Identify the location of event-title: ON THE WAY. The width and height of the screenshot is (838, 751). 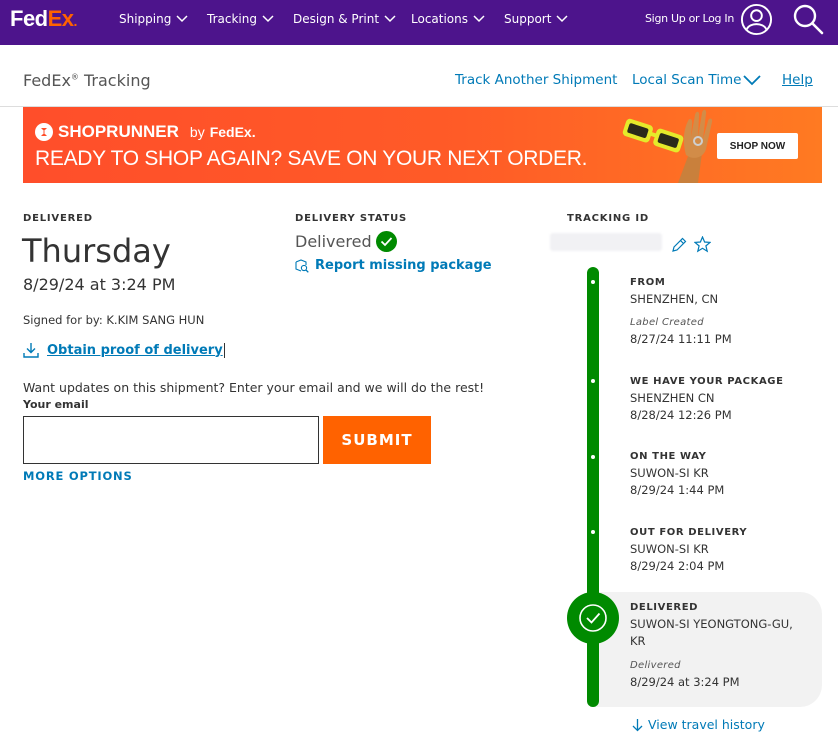
(668, 456).